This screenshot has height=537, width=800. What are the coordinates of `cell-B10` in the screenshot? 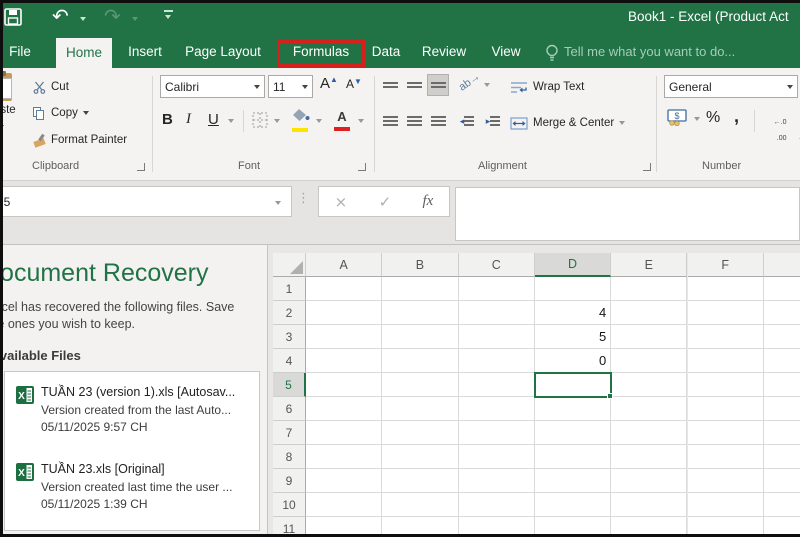 It's located at (420, 505).